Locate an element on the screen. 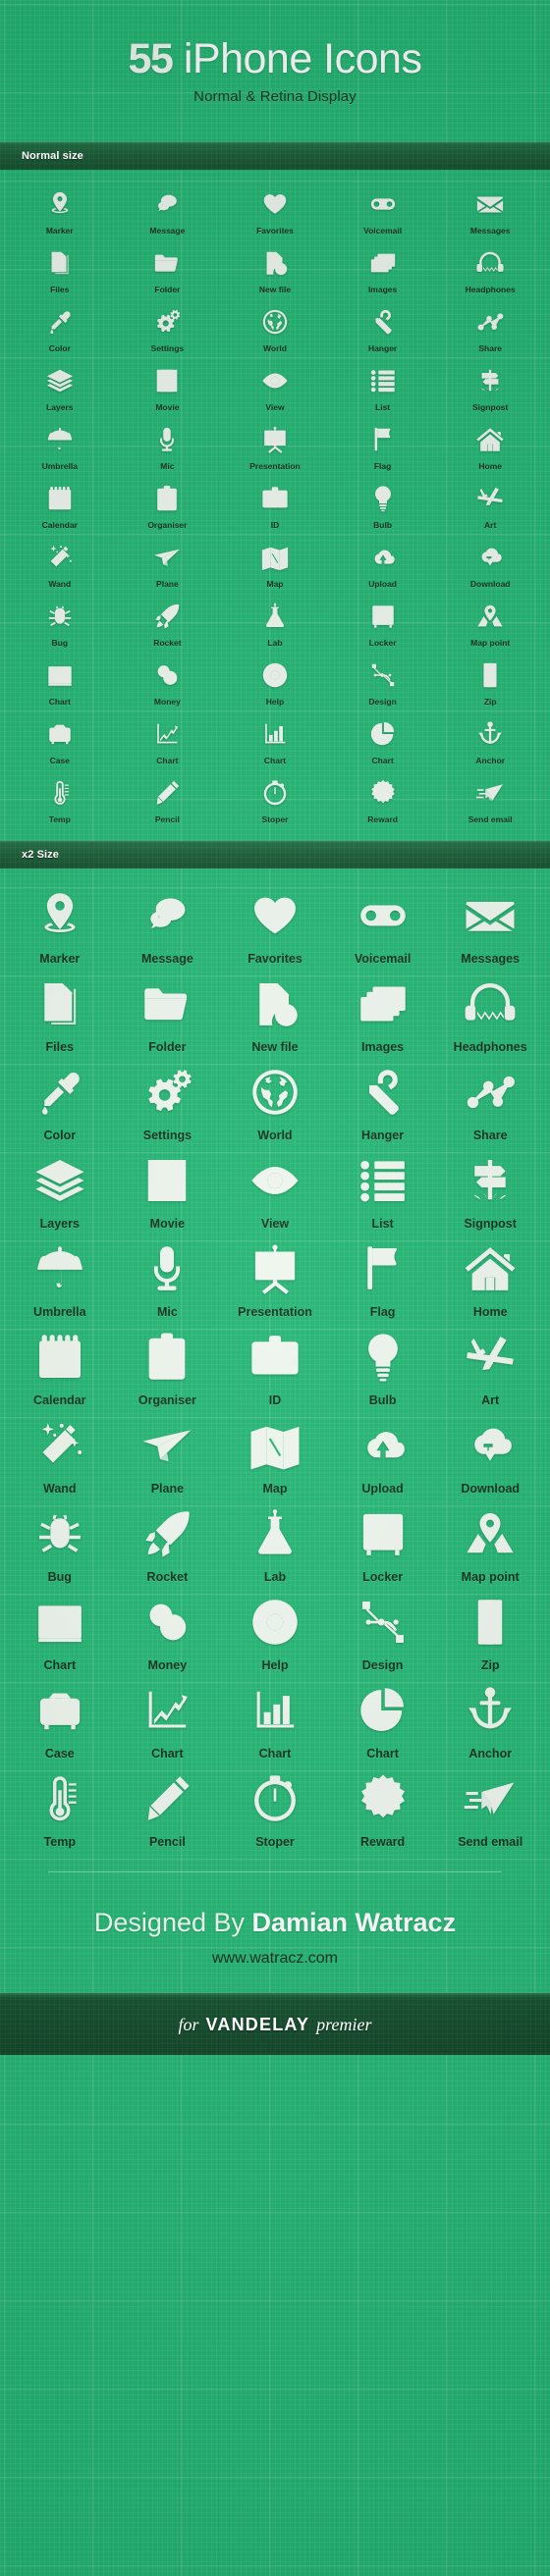  icon-cell: Upload is located at coordinates (383, 566).